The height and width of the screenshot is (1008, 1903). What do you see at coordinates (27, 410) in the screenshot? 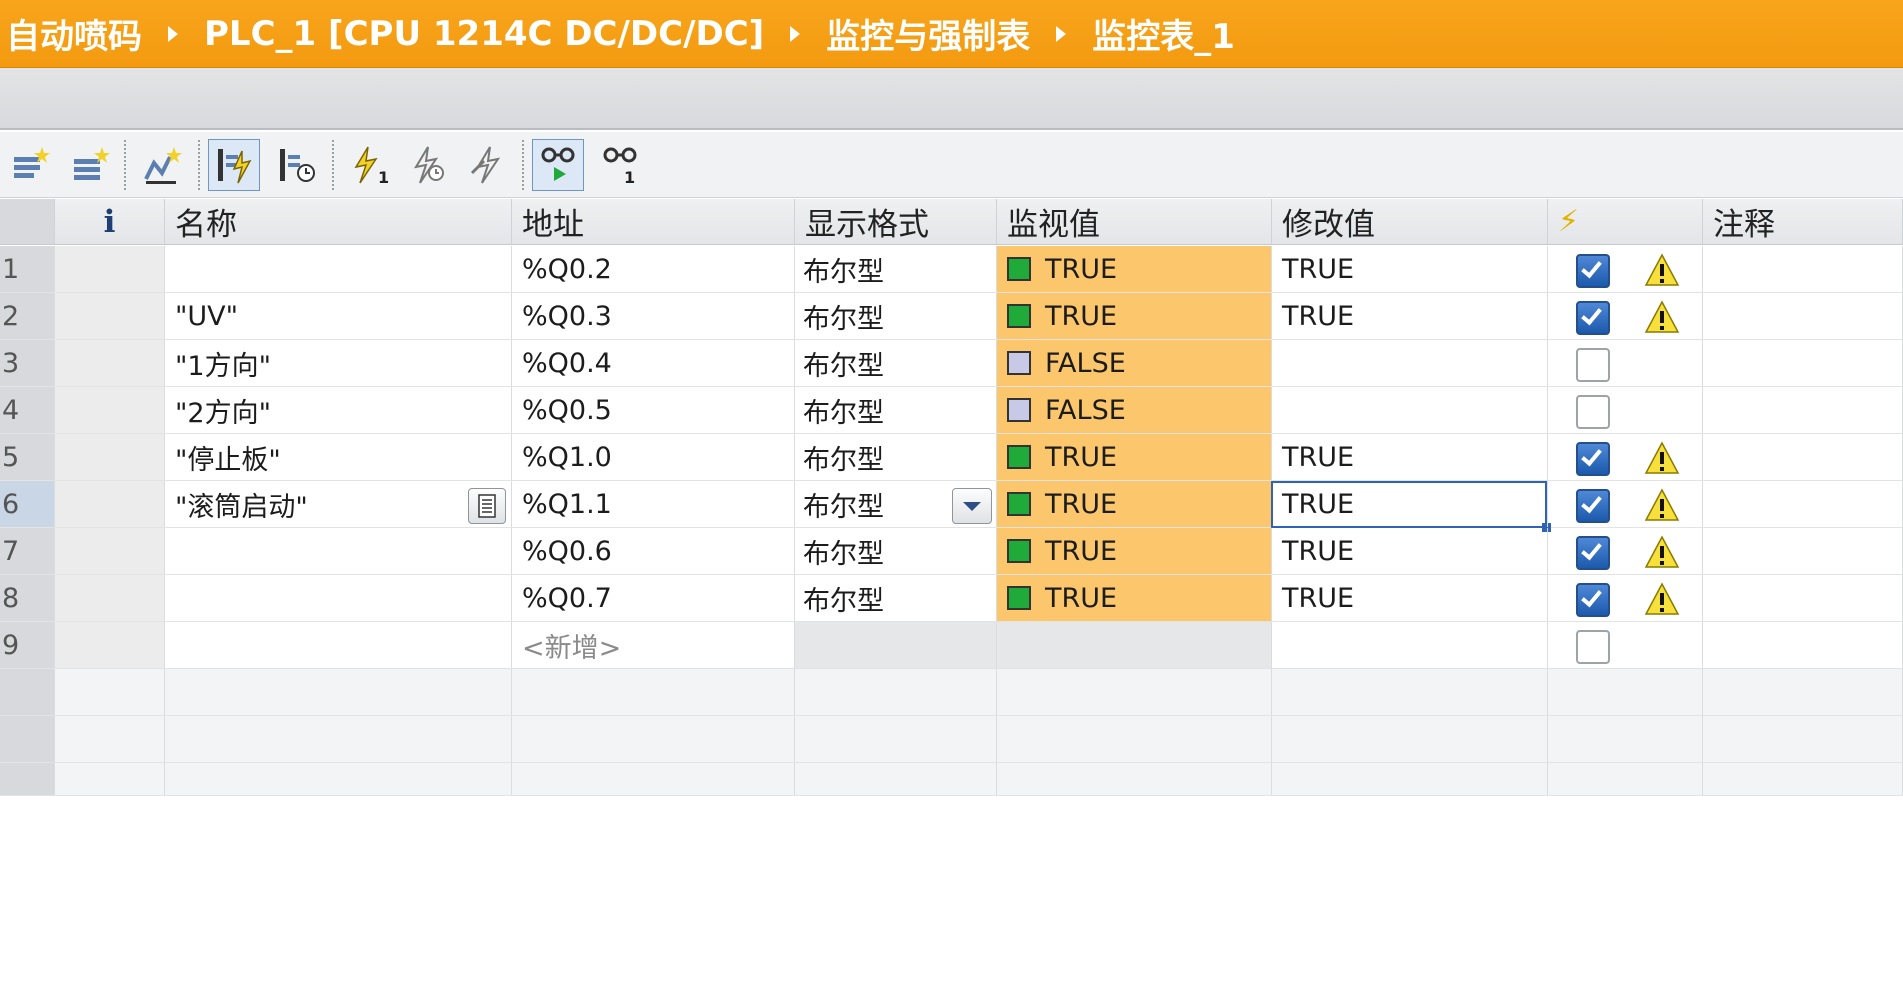
I see `row-number: 4` at bounding box center [27, 410].